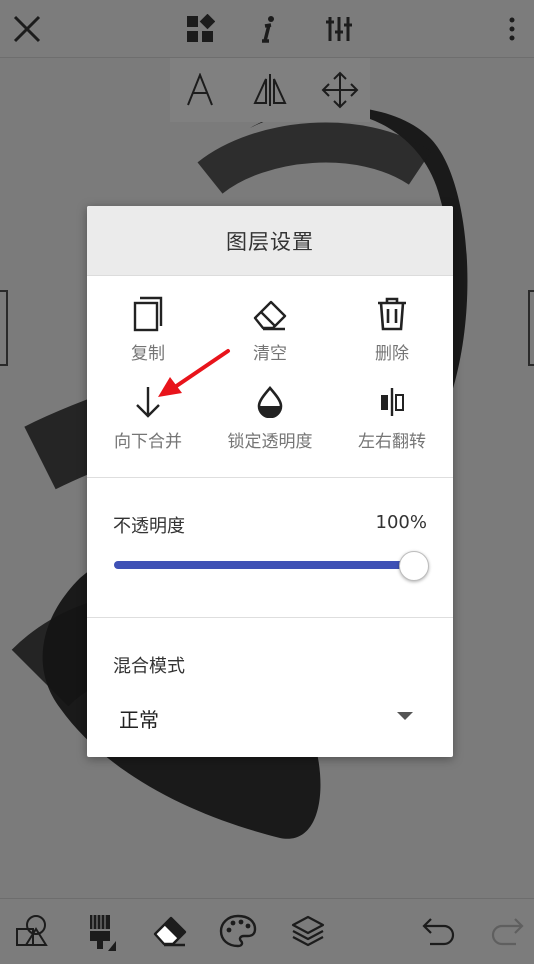 The width and height of the screenshot is (534, 964). What do you see at coordinates (339, 29) in the screenshot?
I see `sliders-icon` at bounding box center [339, 29].